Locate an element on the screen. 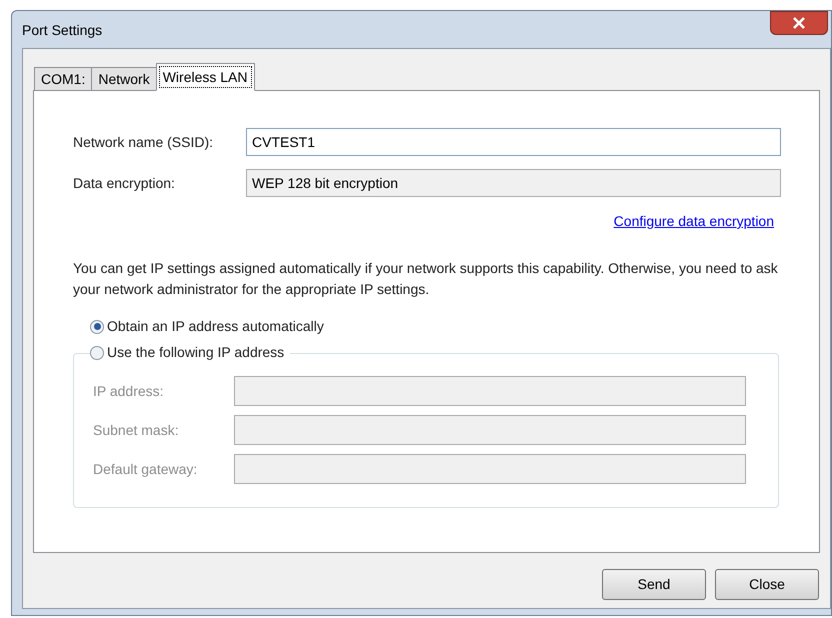 This screenshot has width=832, height=618. close-icon is located at coordinates (799, 23).